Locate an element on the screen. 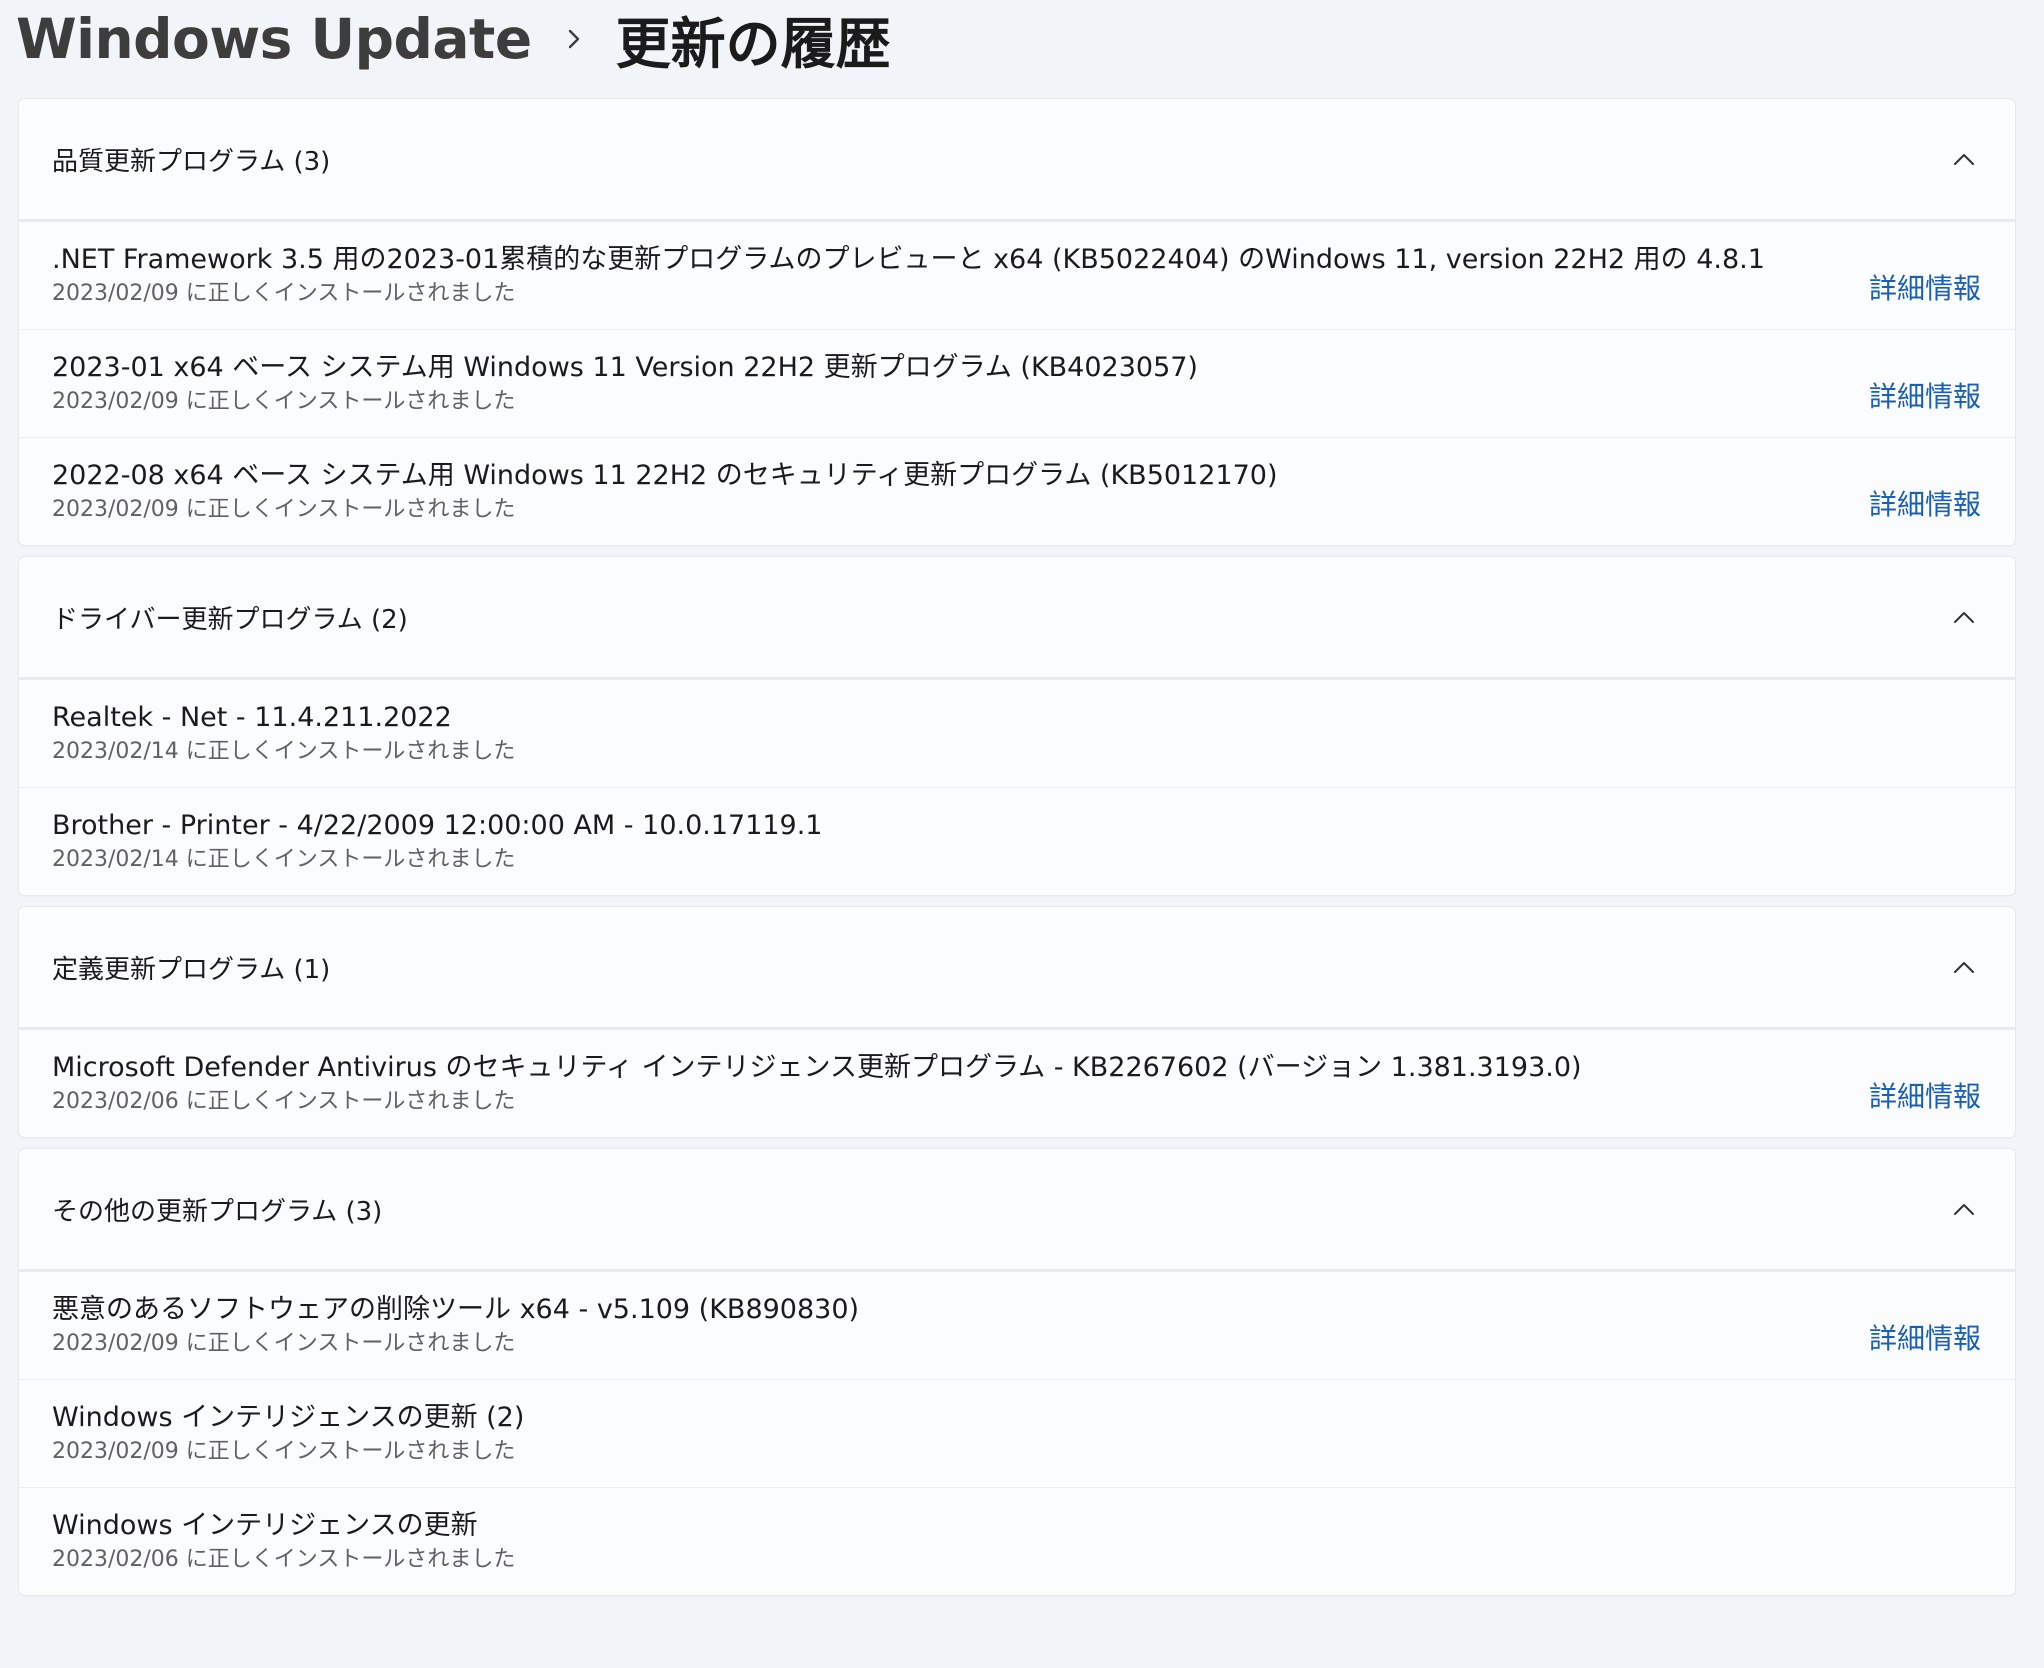 The width and height of the screenshot is (2044, 1668). group-title: その他の更新プログラム (3) is located at coordinates (217, 1211).